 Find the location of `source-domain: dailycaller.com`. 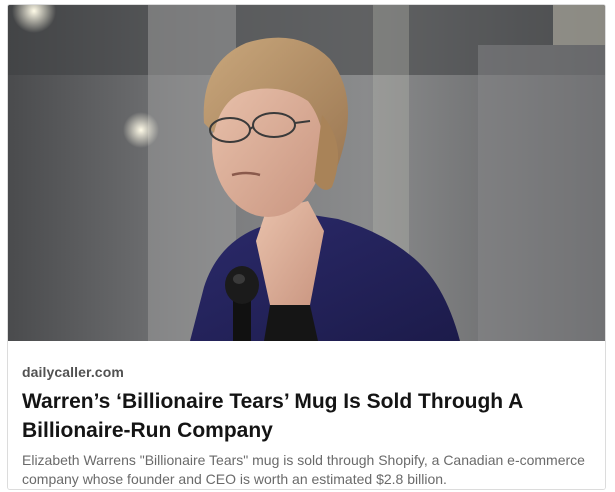

source-domain: dailycaller.com is located at coordinates (73, 372).